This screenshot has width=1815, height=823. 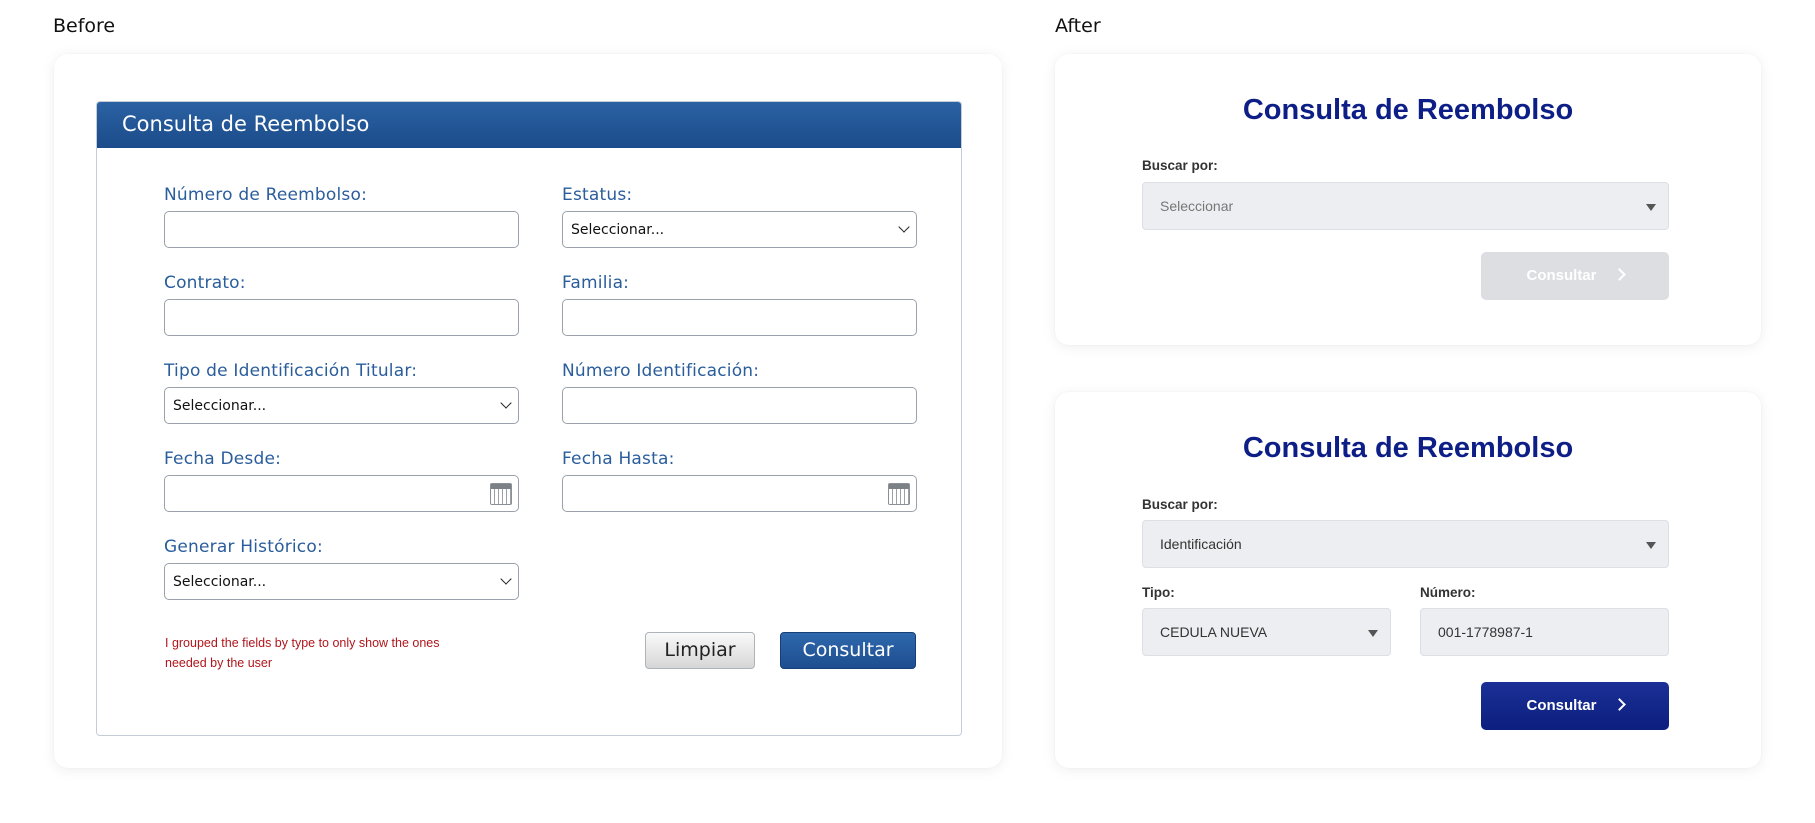 I want to click on tipo-select-value: CEDULA NUEVA, so click(x=1214, y=632).